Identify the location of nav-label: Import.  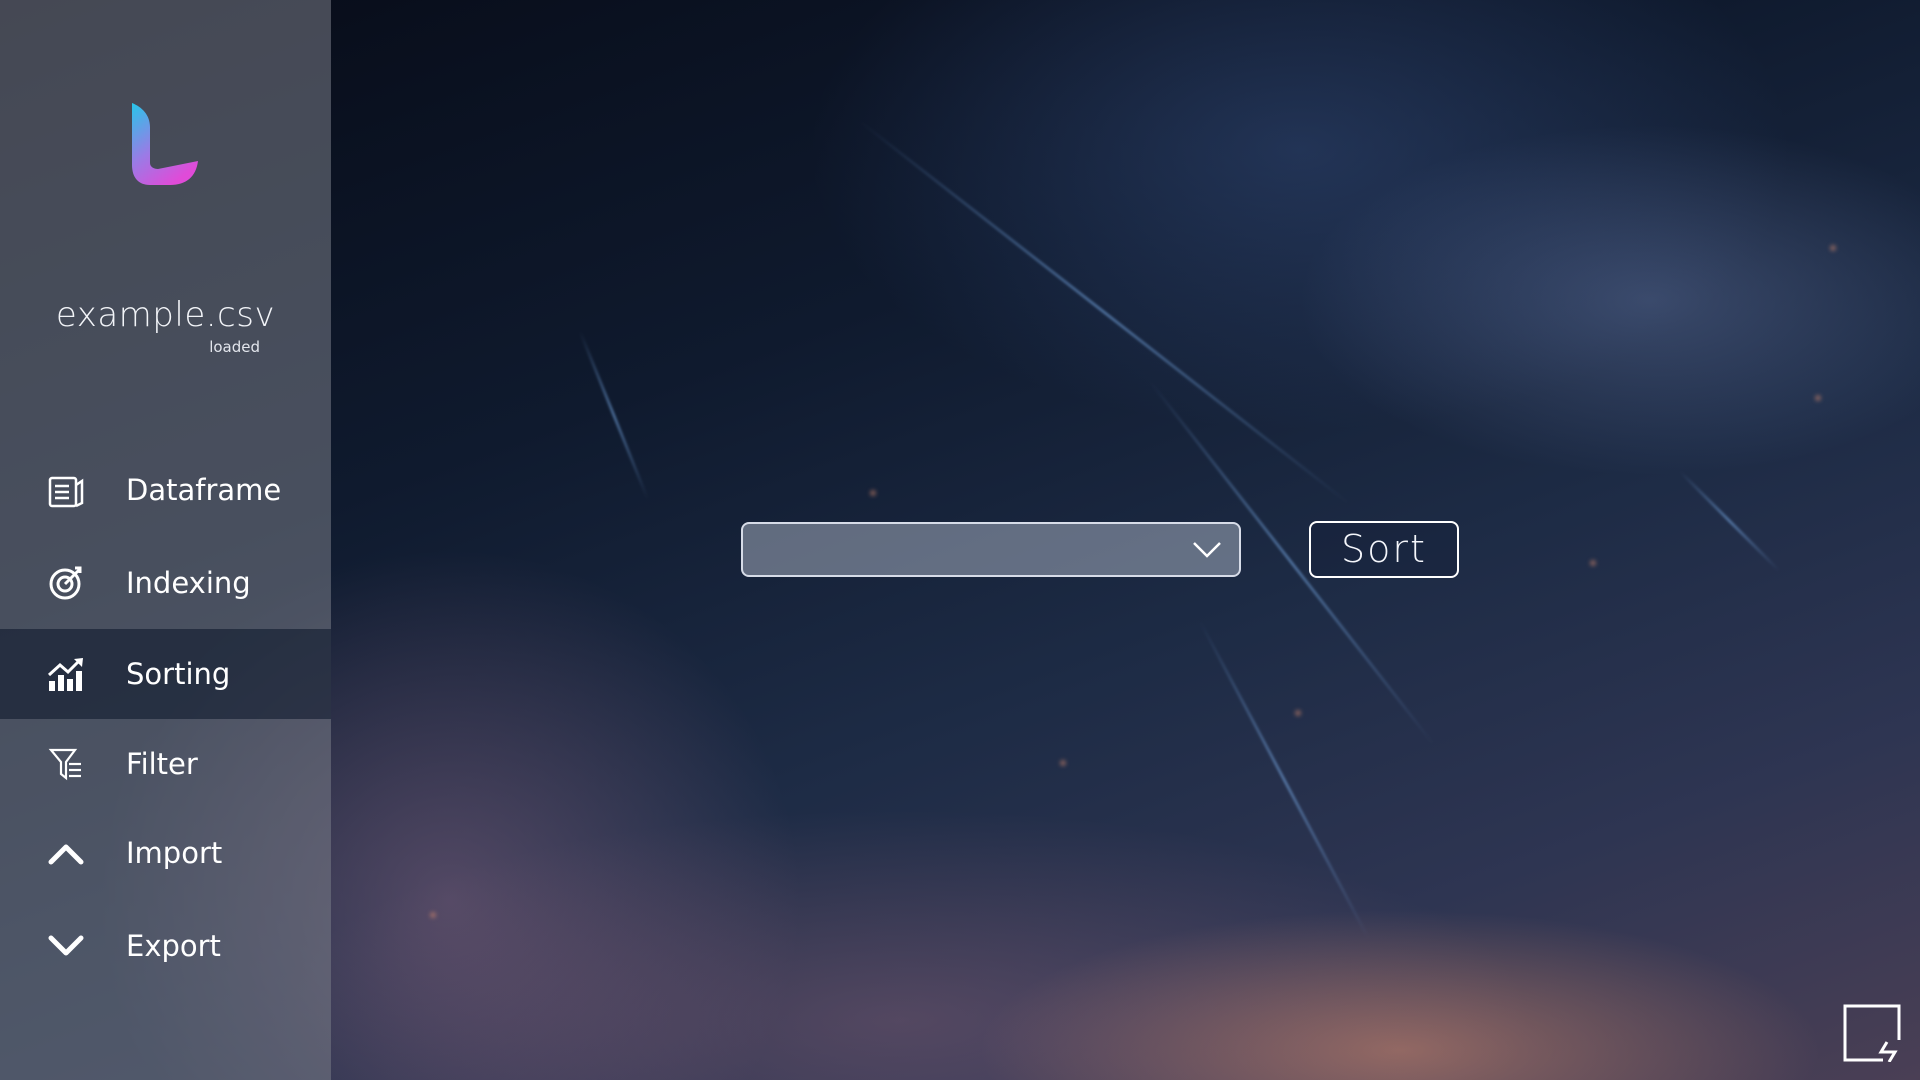
(174, 853).